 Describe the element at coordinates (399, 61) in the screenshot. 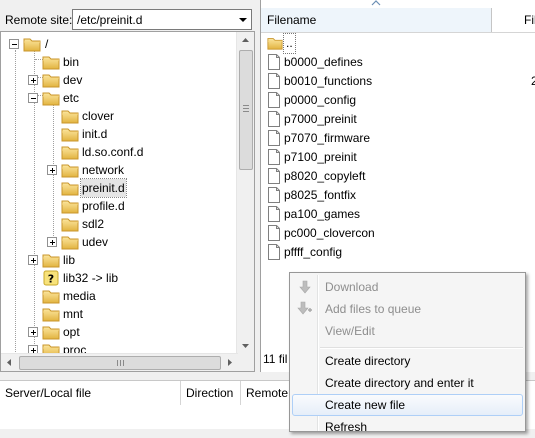

I see `file-row: b0000_defines` at that location.